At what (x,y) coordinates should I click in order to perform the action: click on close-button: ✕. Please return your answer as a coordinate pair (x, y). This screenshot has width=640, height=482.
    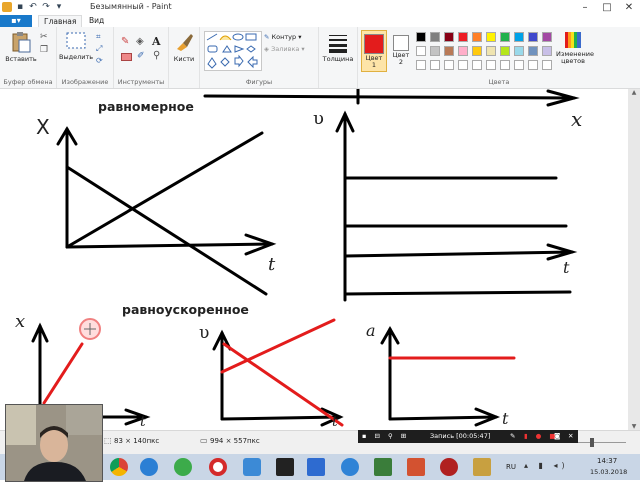
    Looking at the image, I should click on (629, 7).